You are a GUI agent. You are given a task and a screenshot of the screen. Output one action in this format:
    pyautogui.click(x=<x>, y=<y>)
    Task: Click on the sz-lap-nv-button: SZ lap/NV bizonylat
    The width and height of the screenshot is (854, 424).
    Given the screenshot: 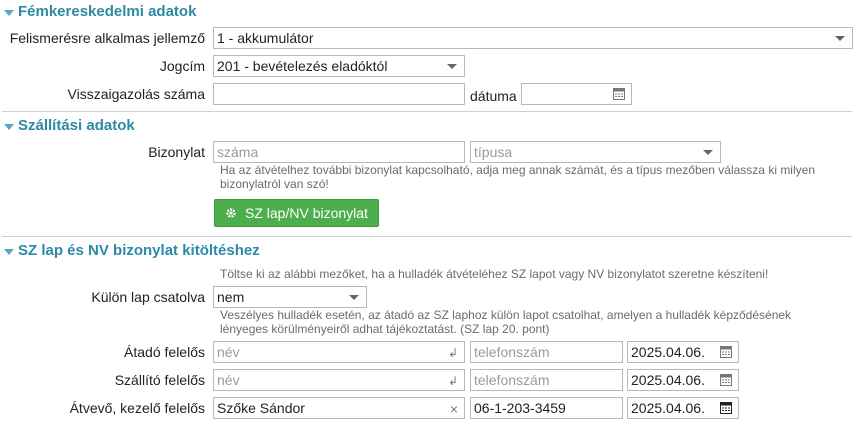 What is the action you would take?
    pyautogui.click(x=296, y=213)
    